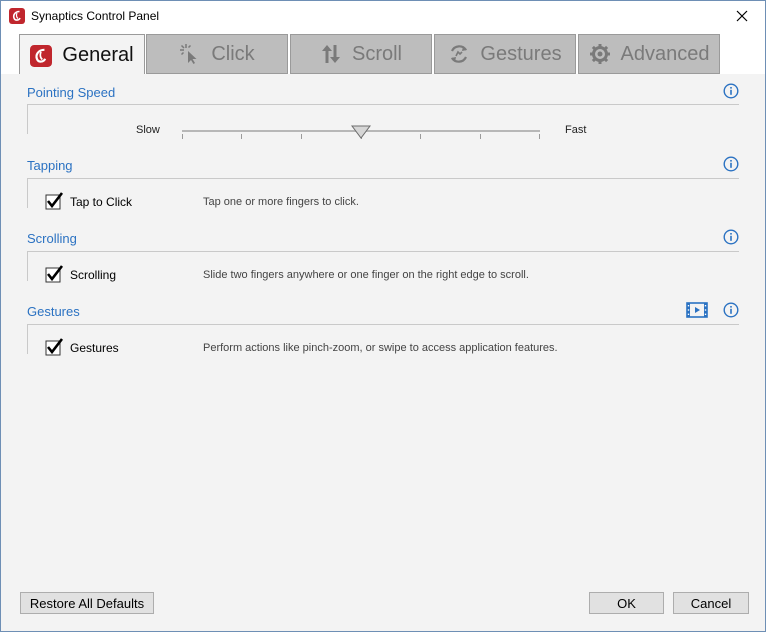 This screenshot has height=632, width=766. I want to click on scrolling-title: Scrolling, so click(52, 238).